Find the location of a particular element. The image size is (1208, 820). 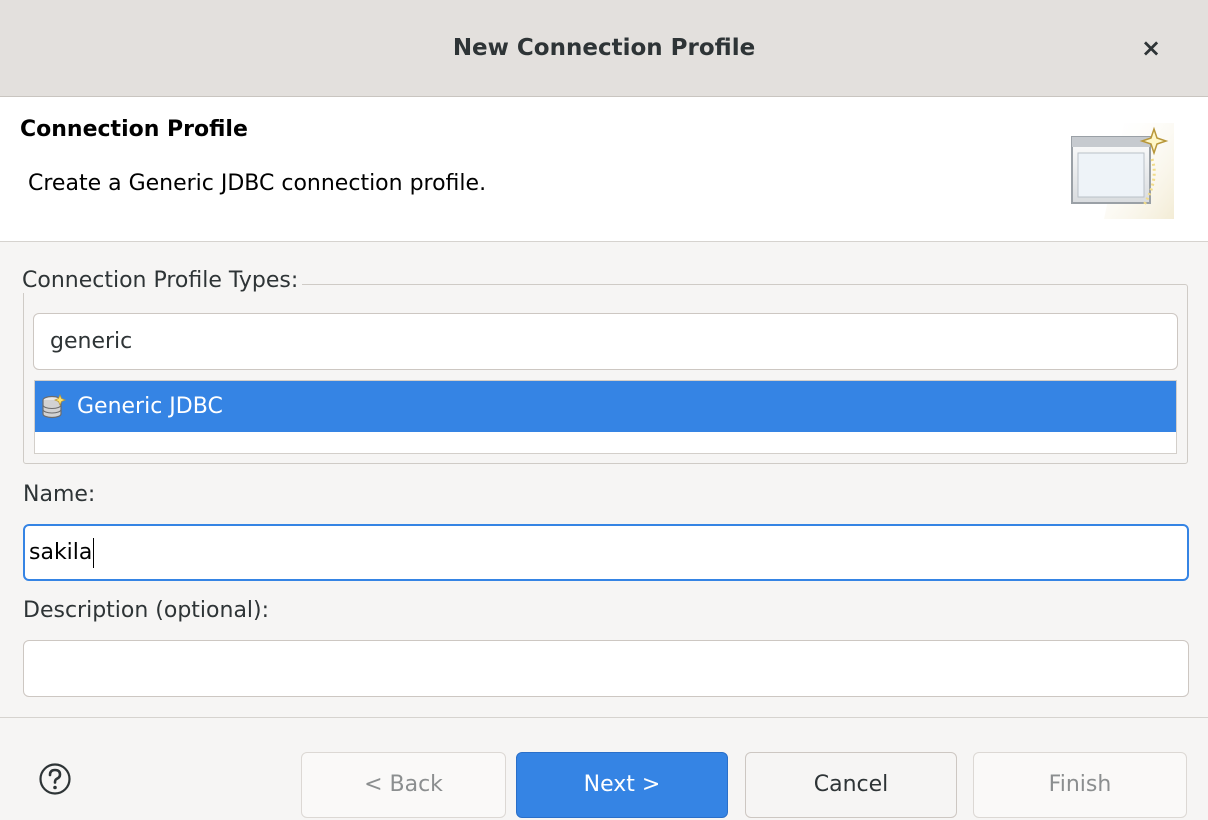

title-bar: New Connection Profile × is located at coordinates (604, 48).